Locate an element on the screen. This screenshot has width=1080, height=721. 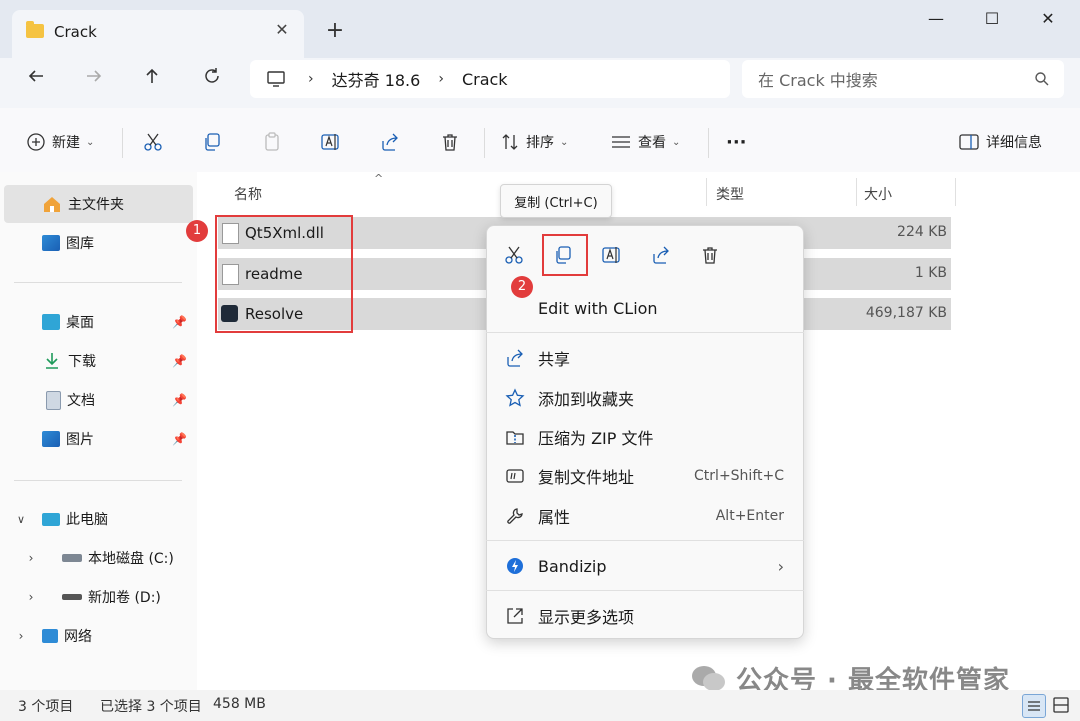
sidebar-item-documents: 文档 📌 is located at coordinates (96, 400).